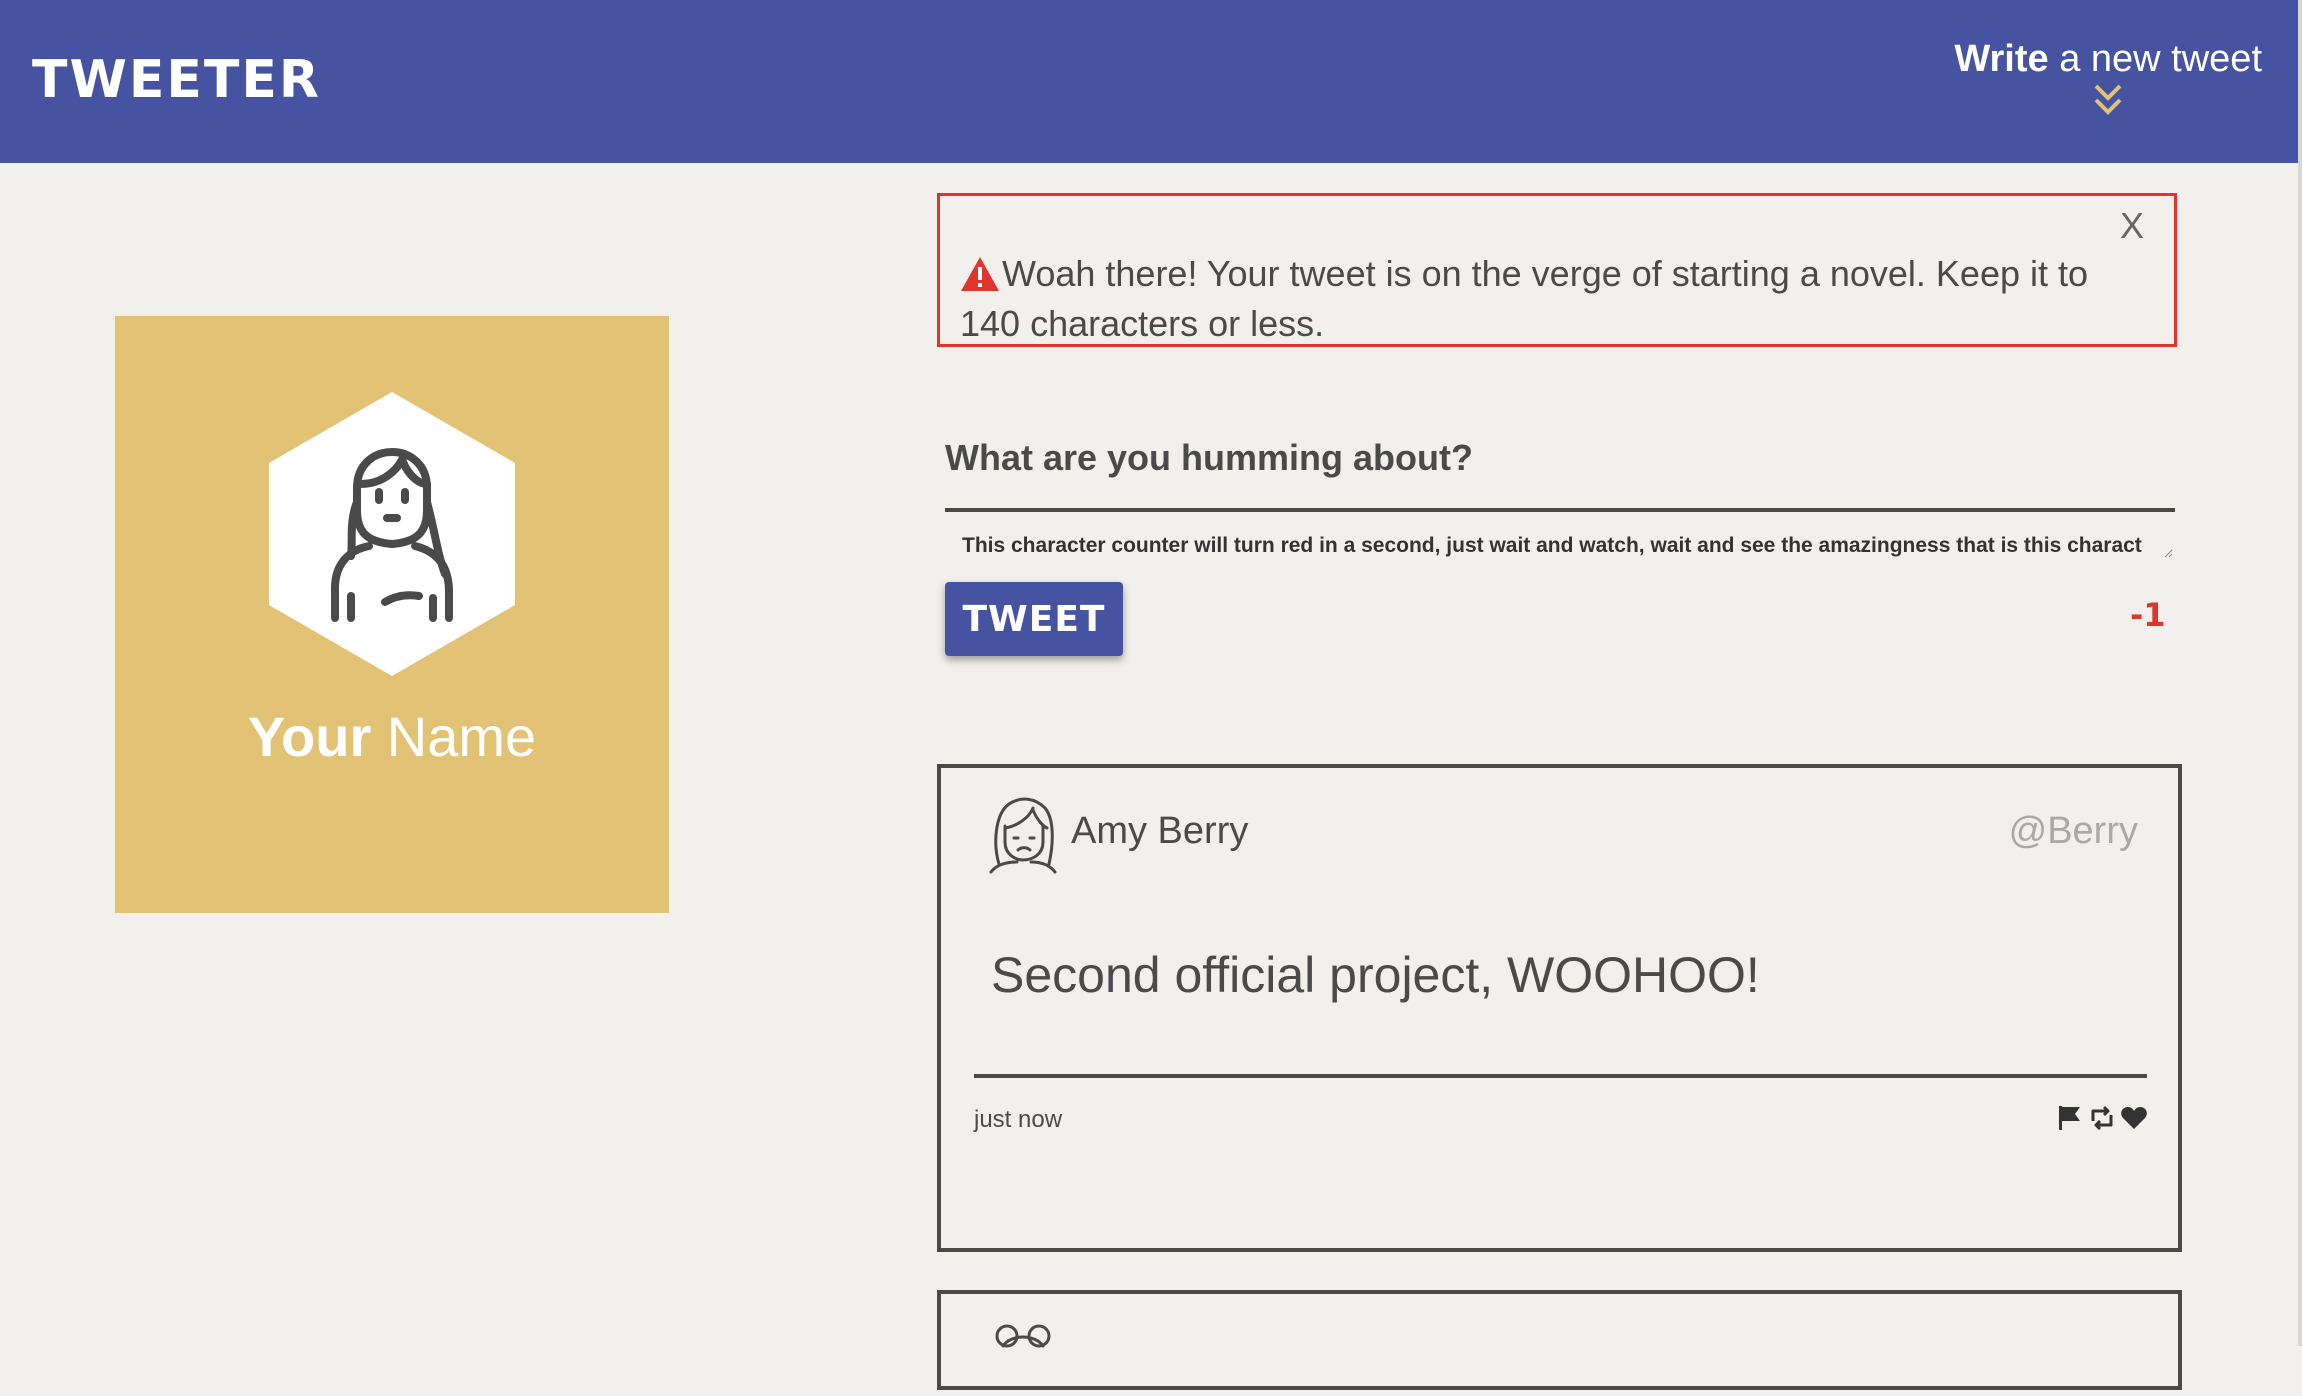 This screenshot has width=2302, height=1396. Describe the element at coordinates (1209, 457) in the screenshot. I see `compose-prompt: What are you humming about?` at that location.